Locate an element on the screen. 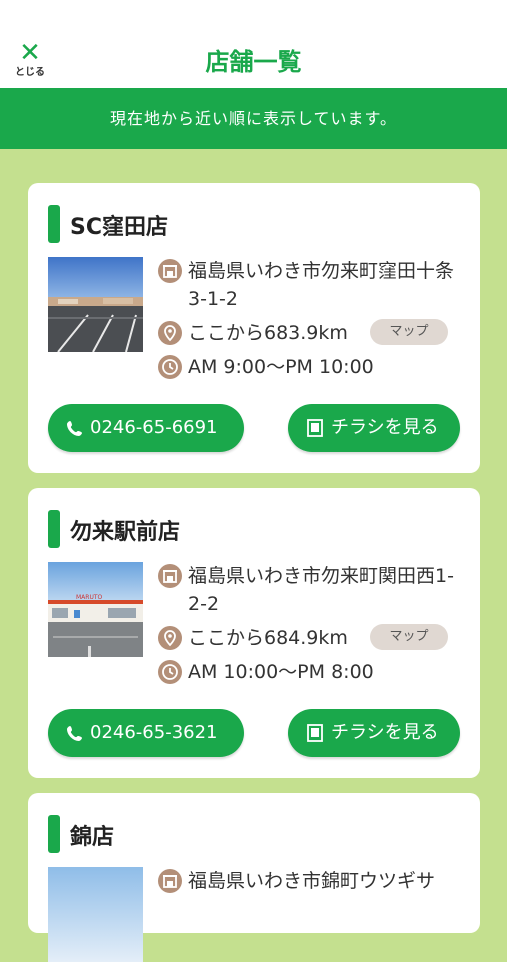 The width and height of the screenshot is (507, 962). address-row: 福島県いわき市錦町ウツギサ is located at coordinates (313, 881).